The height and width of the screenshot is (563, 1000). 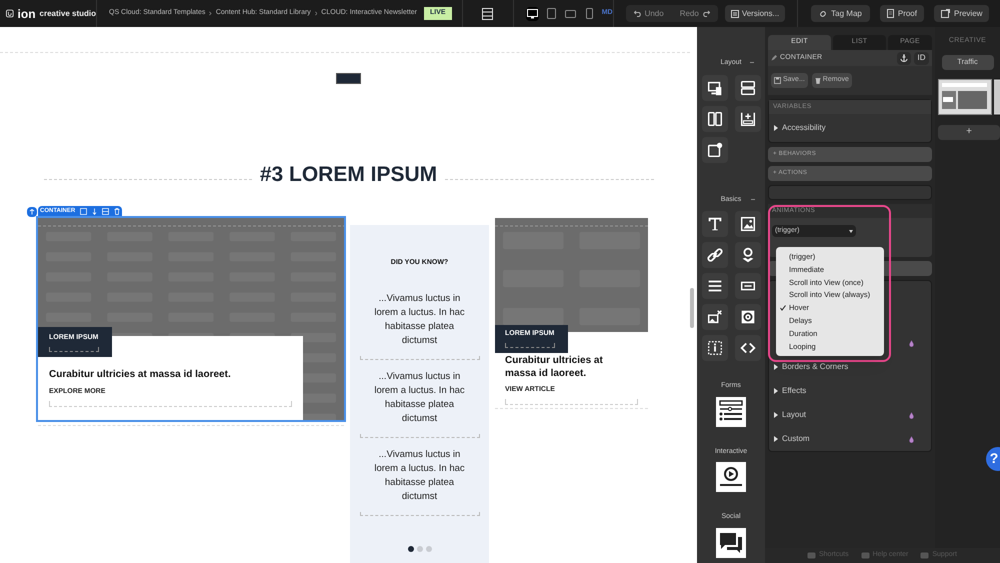 I want to click on id-button: ID, so click(x=921, y=58).